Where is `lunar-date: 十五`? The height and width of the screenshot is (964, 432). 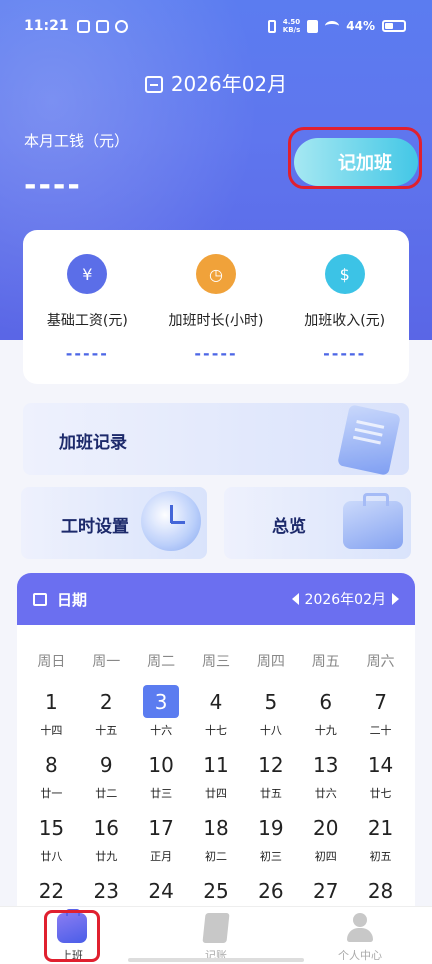
lunar-date: 十五 is located at coordinates (106, 730).